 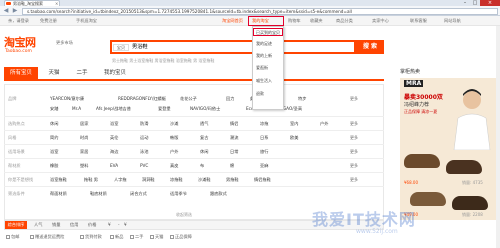 What do you see at coordinates (92, 225) in the screenshot?
I see `sort-price: 价格` at bounding box center [92, 225].